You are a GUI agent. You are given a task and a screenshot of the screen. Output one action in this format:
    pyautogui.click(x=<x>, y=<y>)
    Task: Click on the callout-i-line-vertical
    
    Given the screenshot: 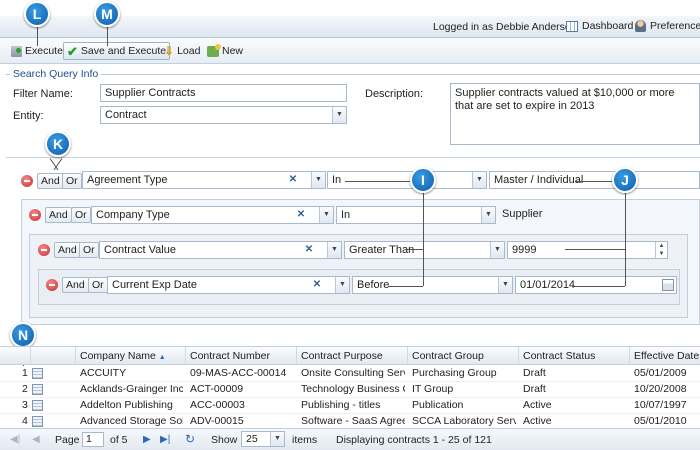 What is the action you would take?
    pyautogui.click(x=423, y=239)
    